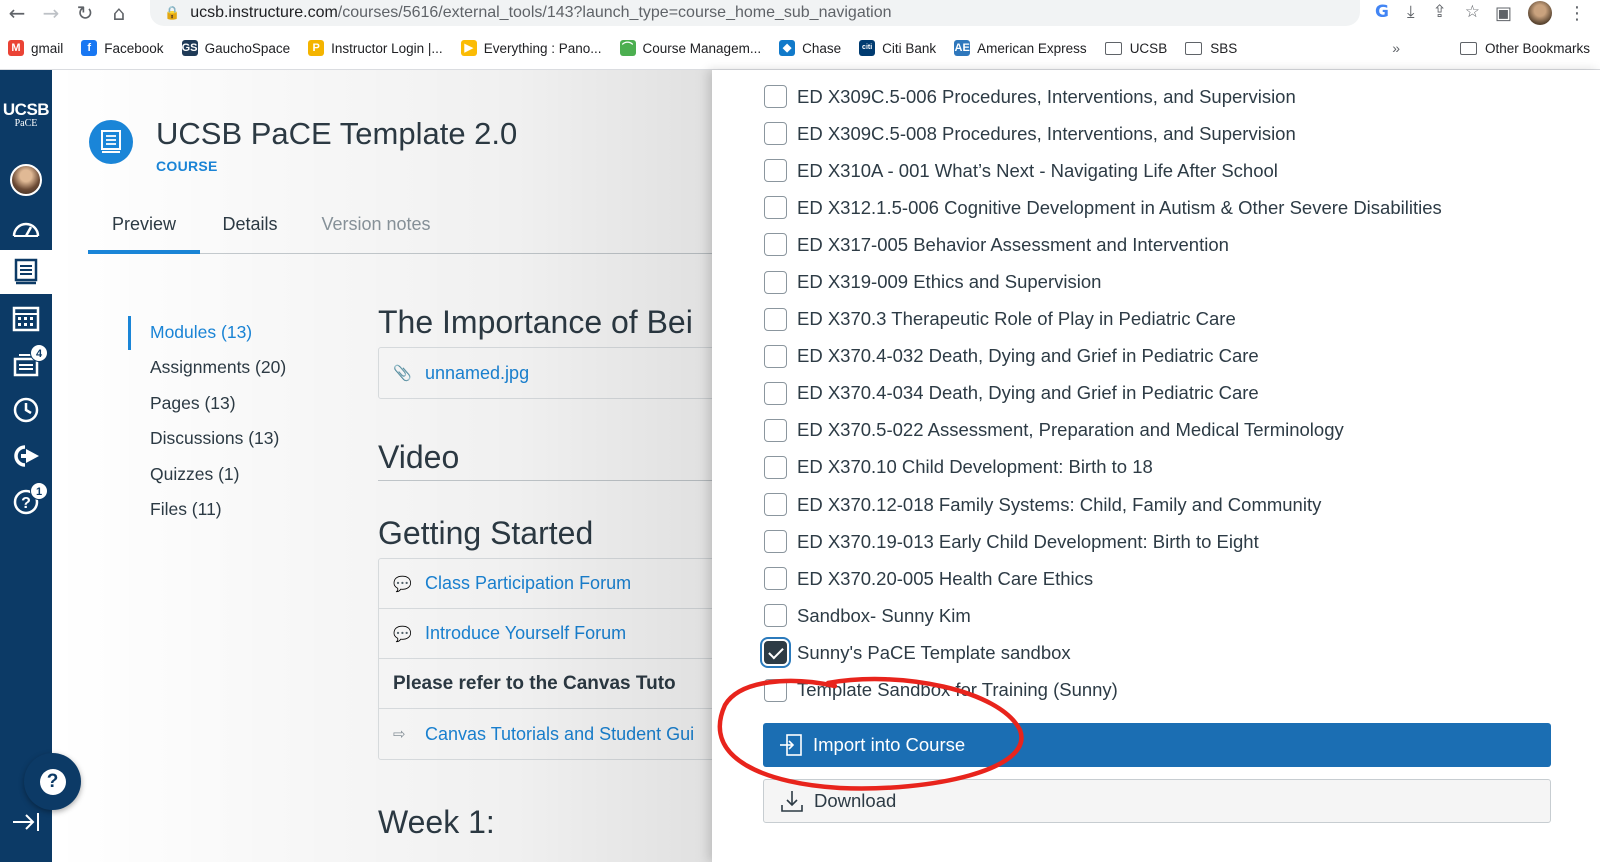 Image resolution: width=1600 pixels, height=862 pixels. Describe the element at coordinates (525, 633) in the screenshot. I see `discussion-link: Introduce Yourself Forum` at that location.